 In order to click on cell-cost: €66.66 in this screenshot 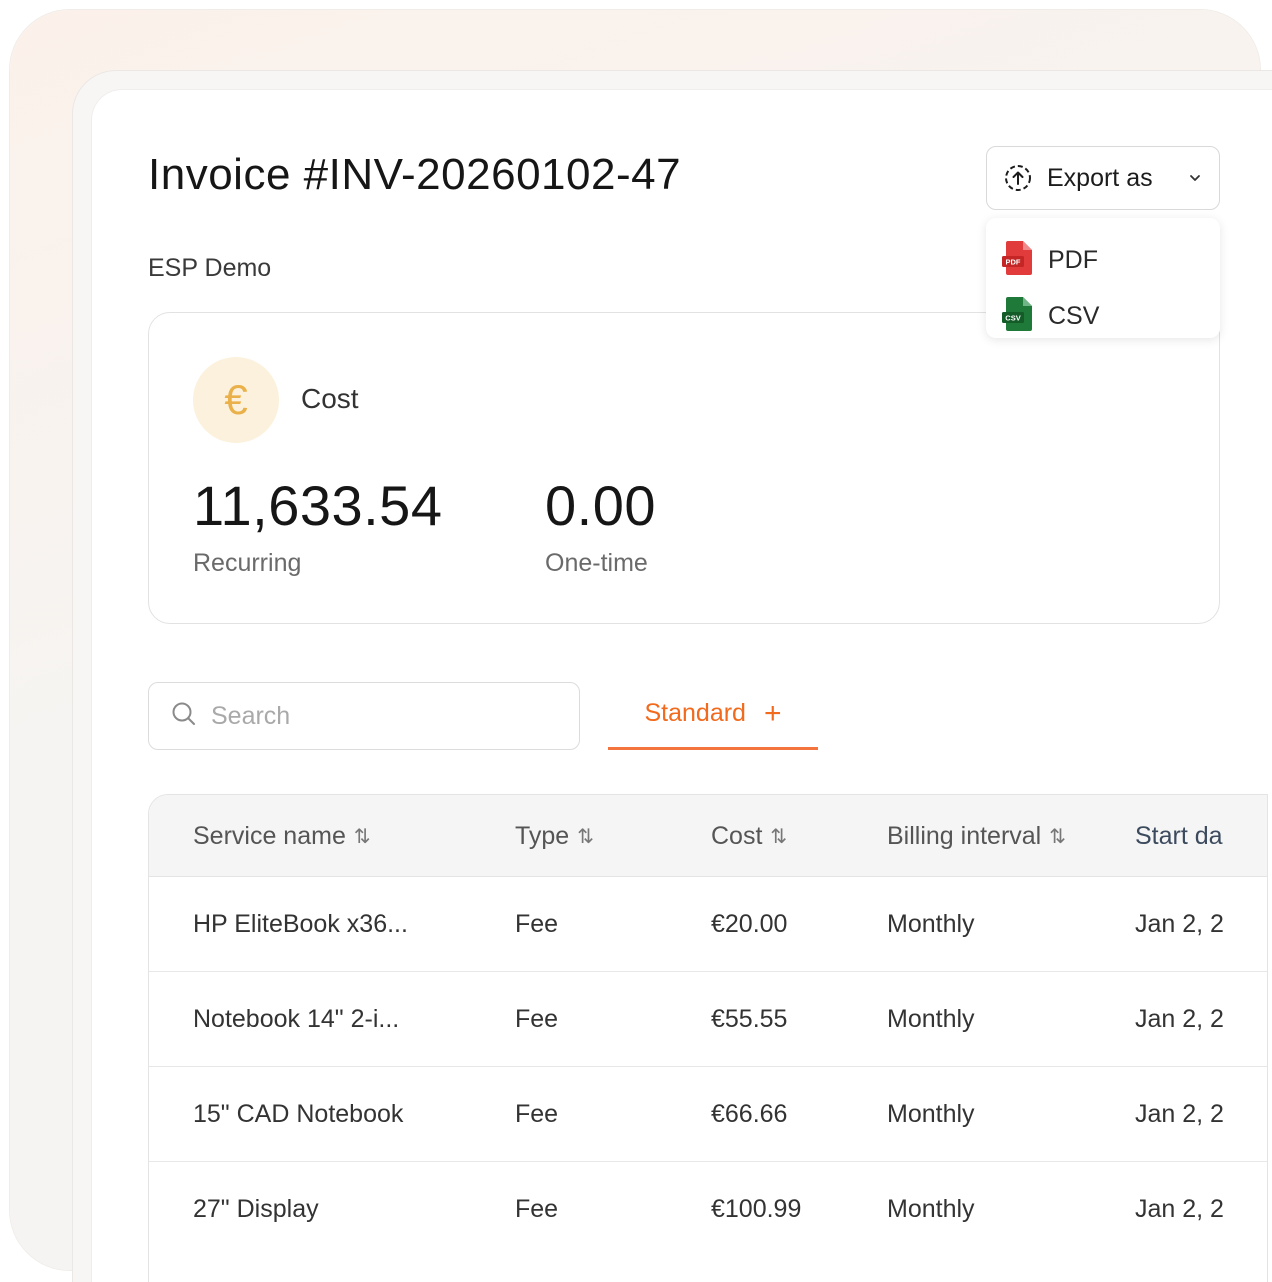, I will do `click(749, 1114)`.